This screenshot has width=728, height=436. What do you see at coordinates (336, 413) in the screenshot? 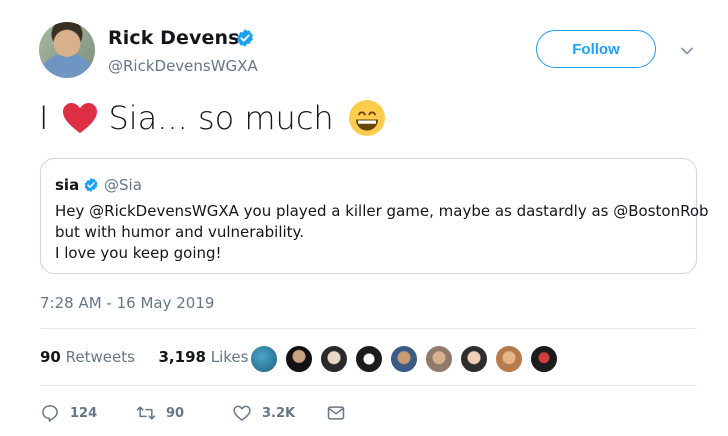
I see `envelope-icon` at bounding box center [336, 413].